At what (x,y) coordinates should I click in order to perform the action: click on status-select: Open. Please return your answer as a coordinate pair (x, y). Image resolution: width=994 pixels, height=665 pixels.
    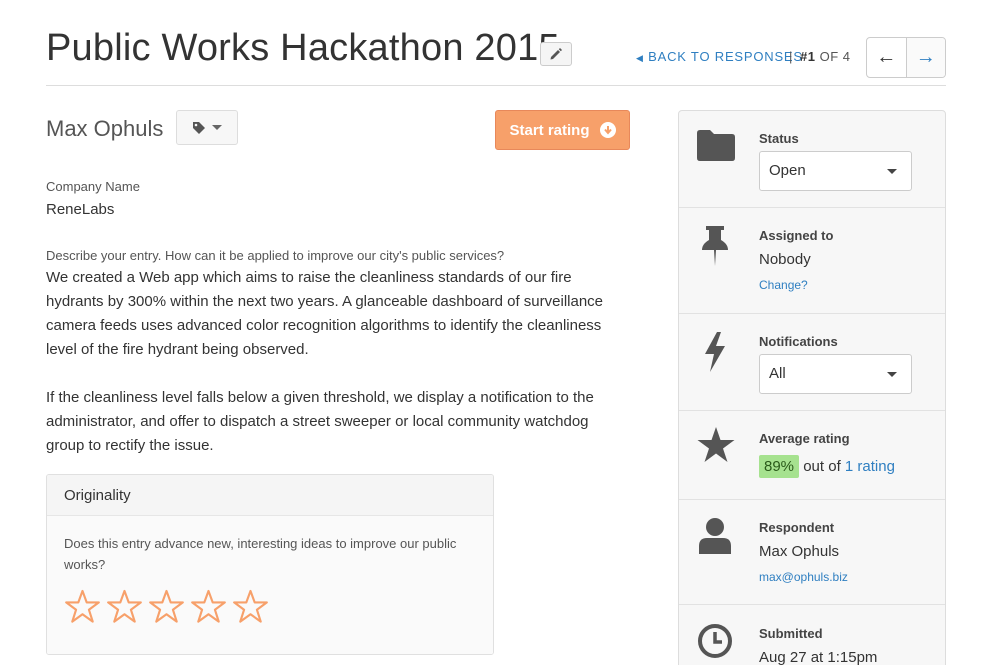
    Looking at the image, I should click on (835, 171).